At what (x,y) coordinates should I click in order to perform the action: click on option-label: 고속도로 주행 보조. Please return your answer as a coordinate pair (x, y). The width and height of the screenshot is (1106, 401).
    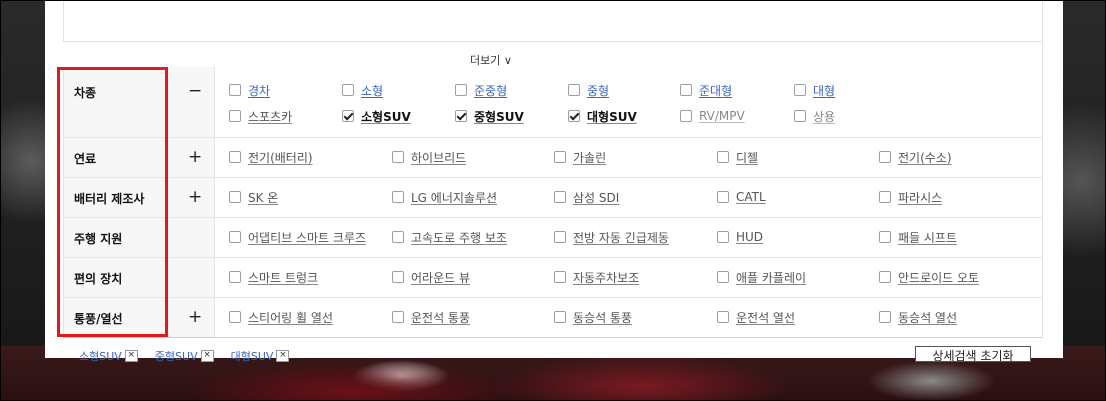
    Looking at the image, I should click on (459, 237).